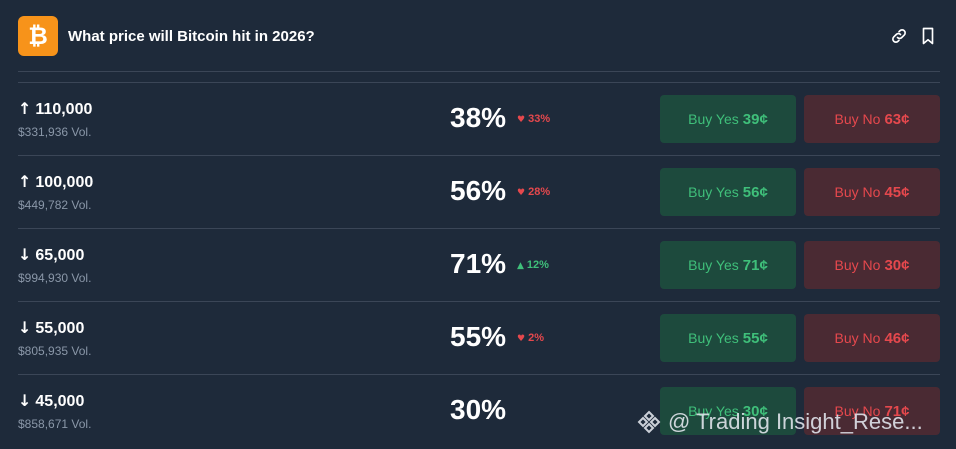 This screenshot has height=449, width=956. I want to click on buy-yes-button: Buy Yes 55¢, so click(728, 338).